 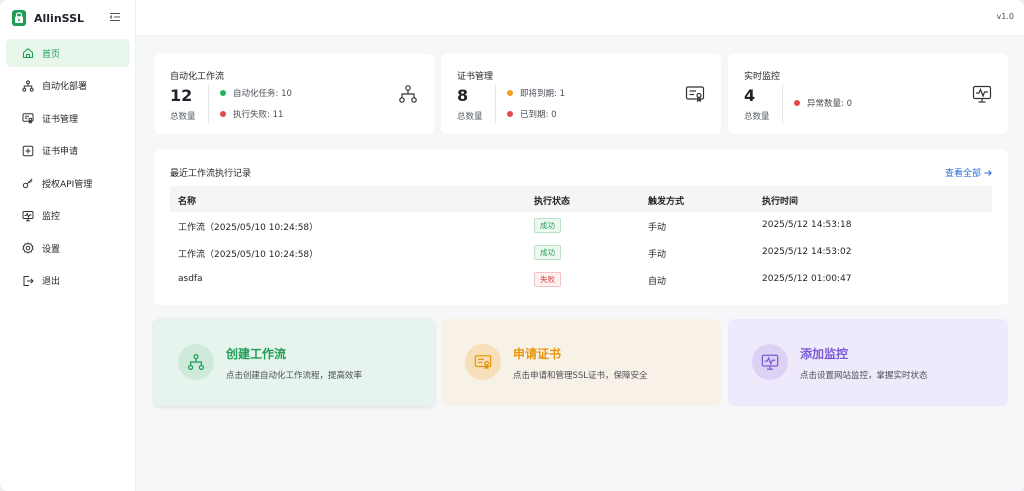 I want to click on sidebar-nav: 首页 自动化部署 证书管理 证书申请 授权API管理 监控 设置 退出, so click(x=68, y=169).